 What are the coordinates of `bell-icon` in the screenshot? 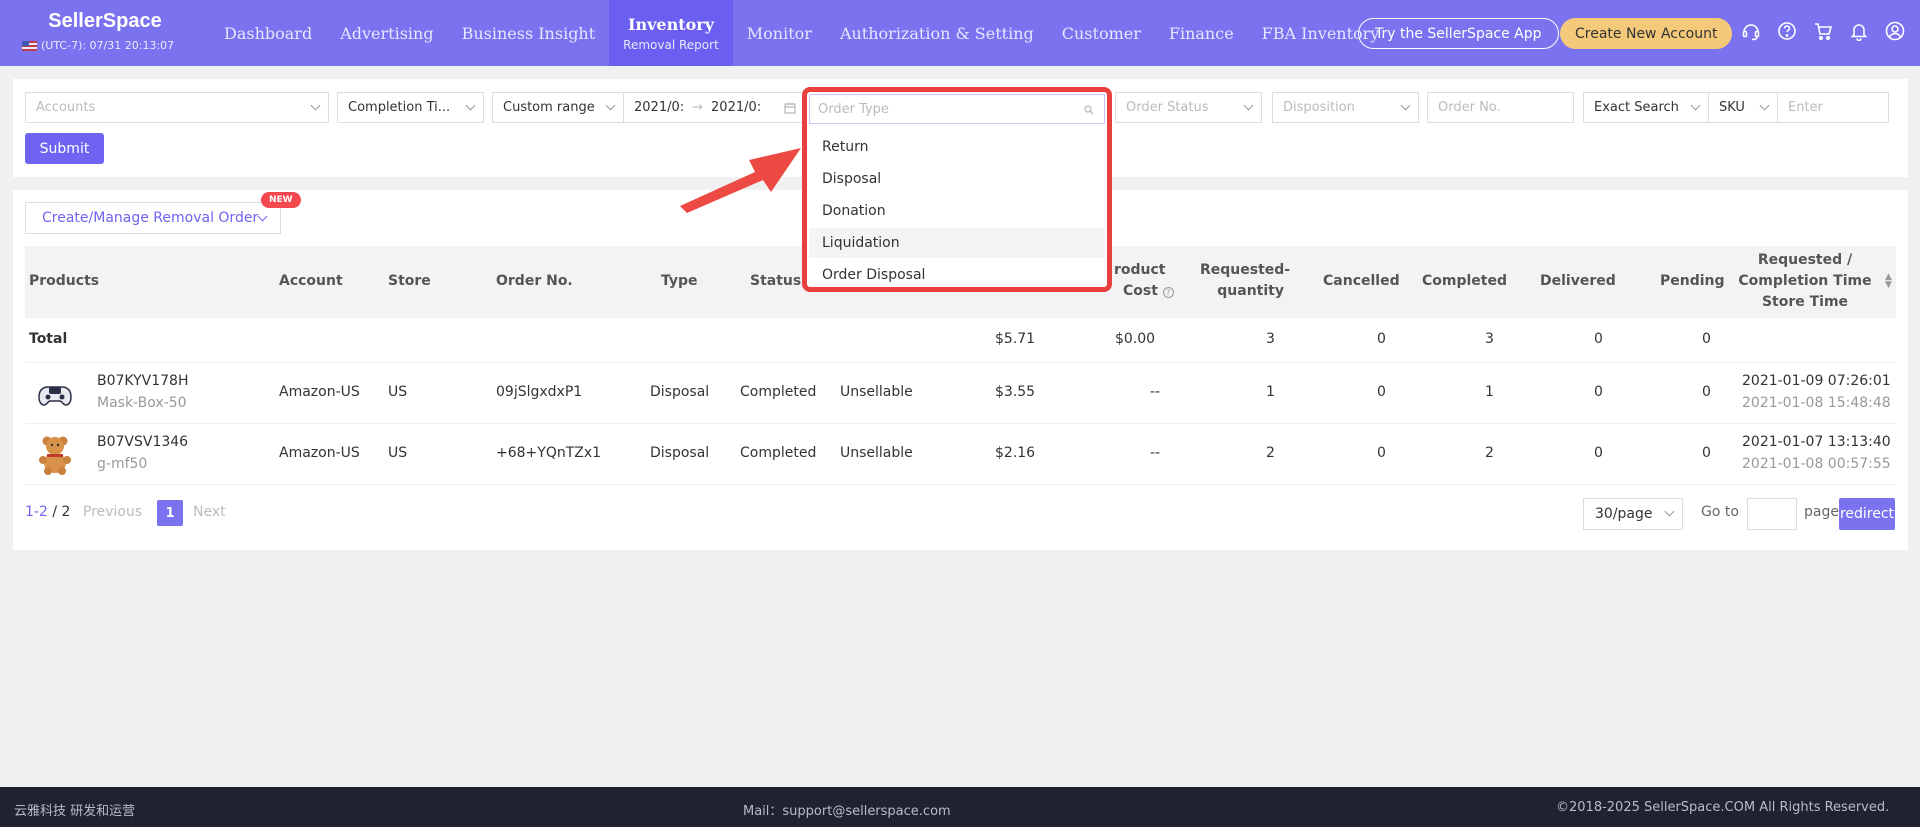 It's located at (1859, 31).